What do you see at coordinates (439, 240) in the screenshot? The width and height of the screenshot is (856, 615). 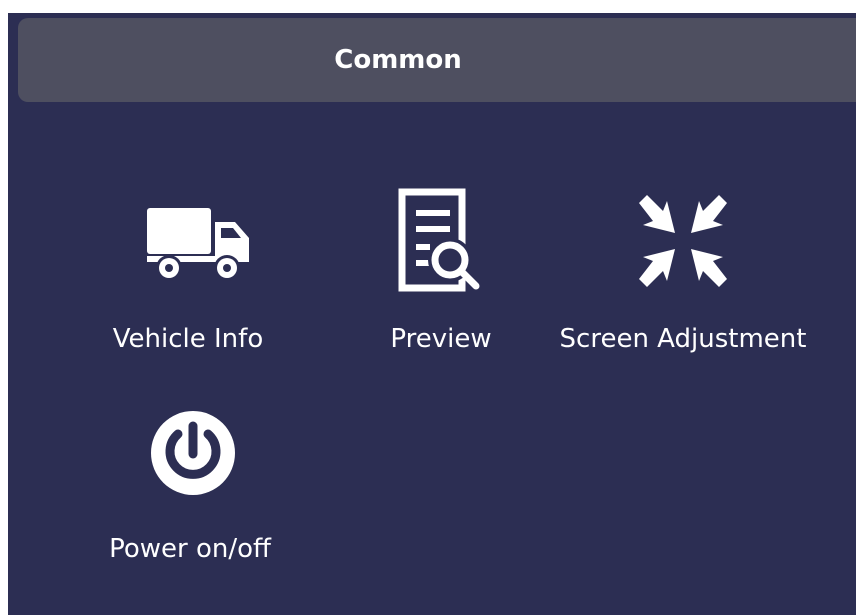 I see `document-search-icon` at bounding box center [439, 240].